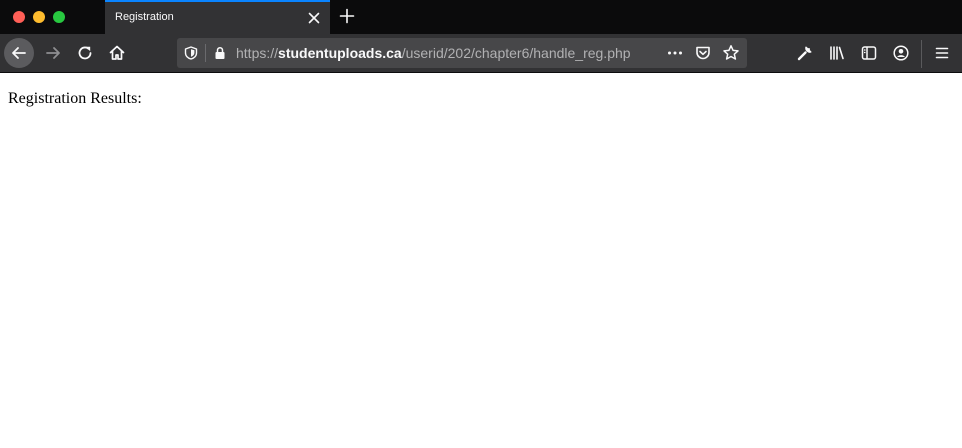  What do you see at coordinates (731, 53) in the screenshot?
I see `star-icon` at bounding box center [731, 53].